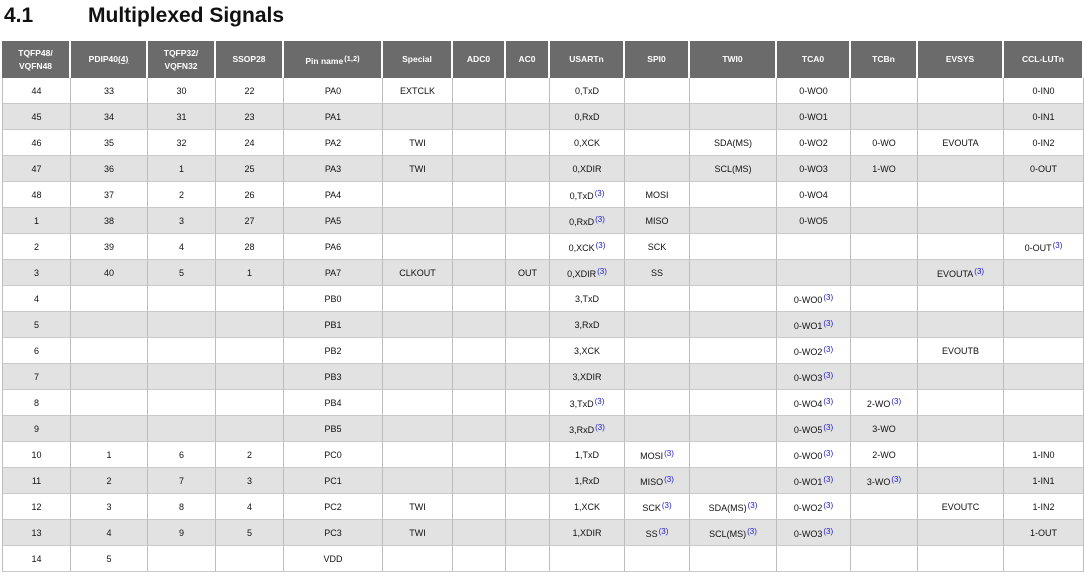 This screenshot has width=1084, height=576. Describe the element at coordinates (587, 481) in the screenshot. I see `table-cell: 1,RxD` at that location.